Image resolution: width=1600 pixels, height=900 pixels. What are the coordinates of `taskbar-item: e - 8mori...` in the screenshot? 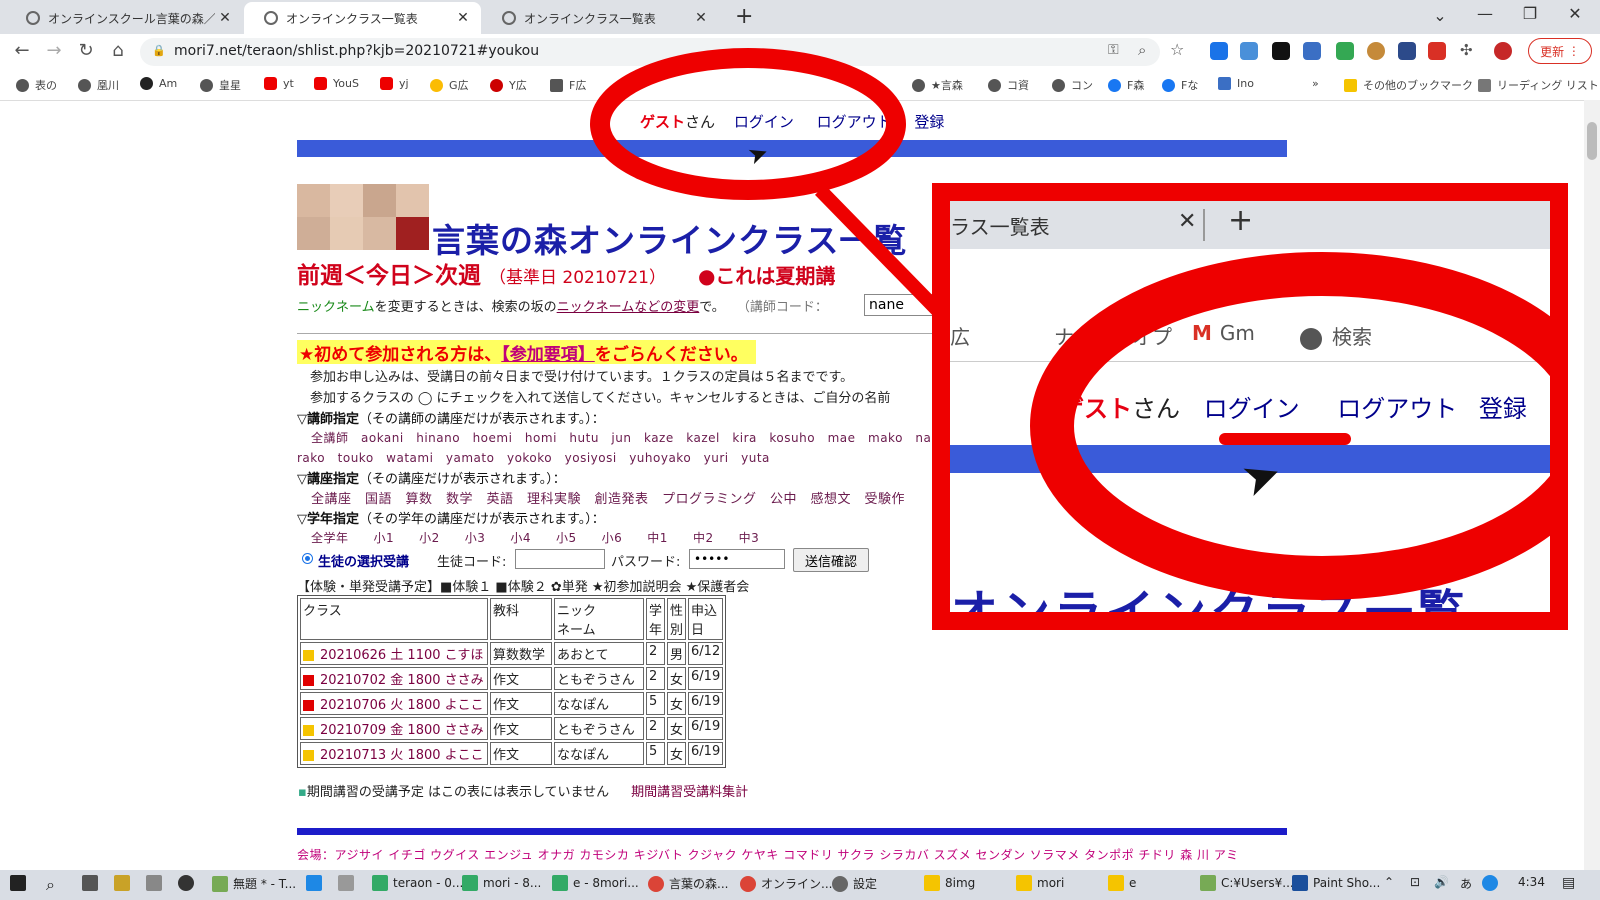 It's located at (595, 883).